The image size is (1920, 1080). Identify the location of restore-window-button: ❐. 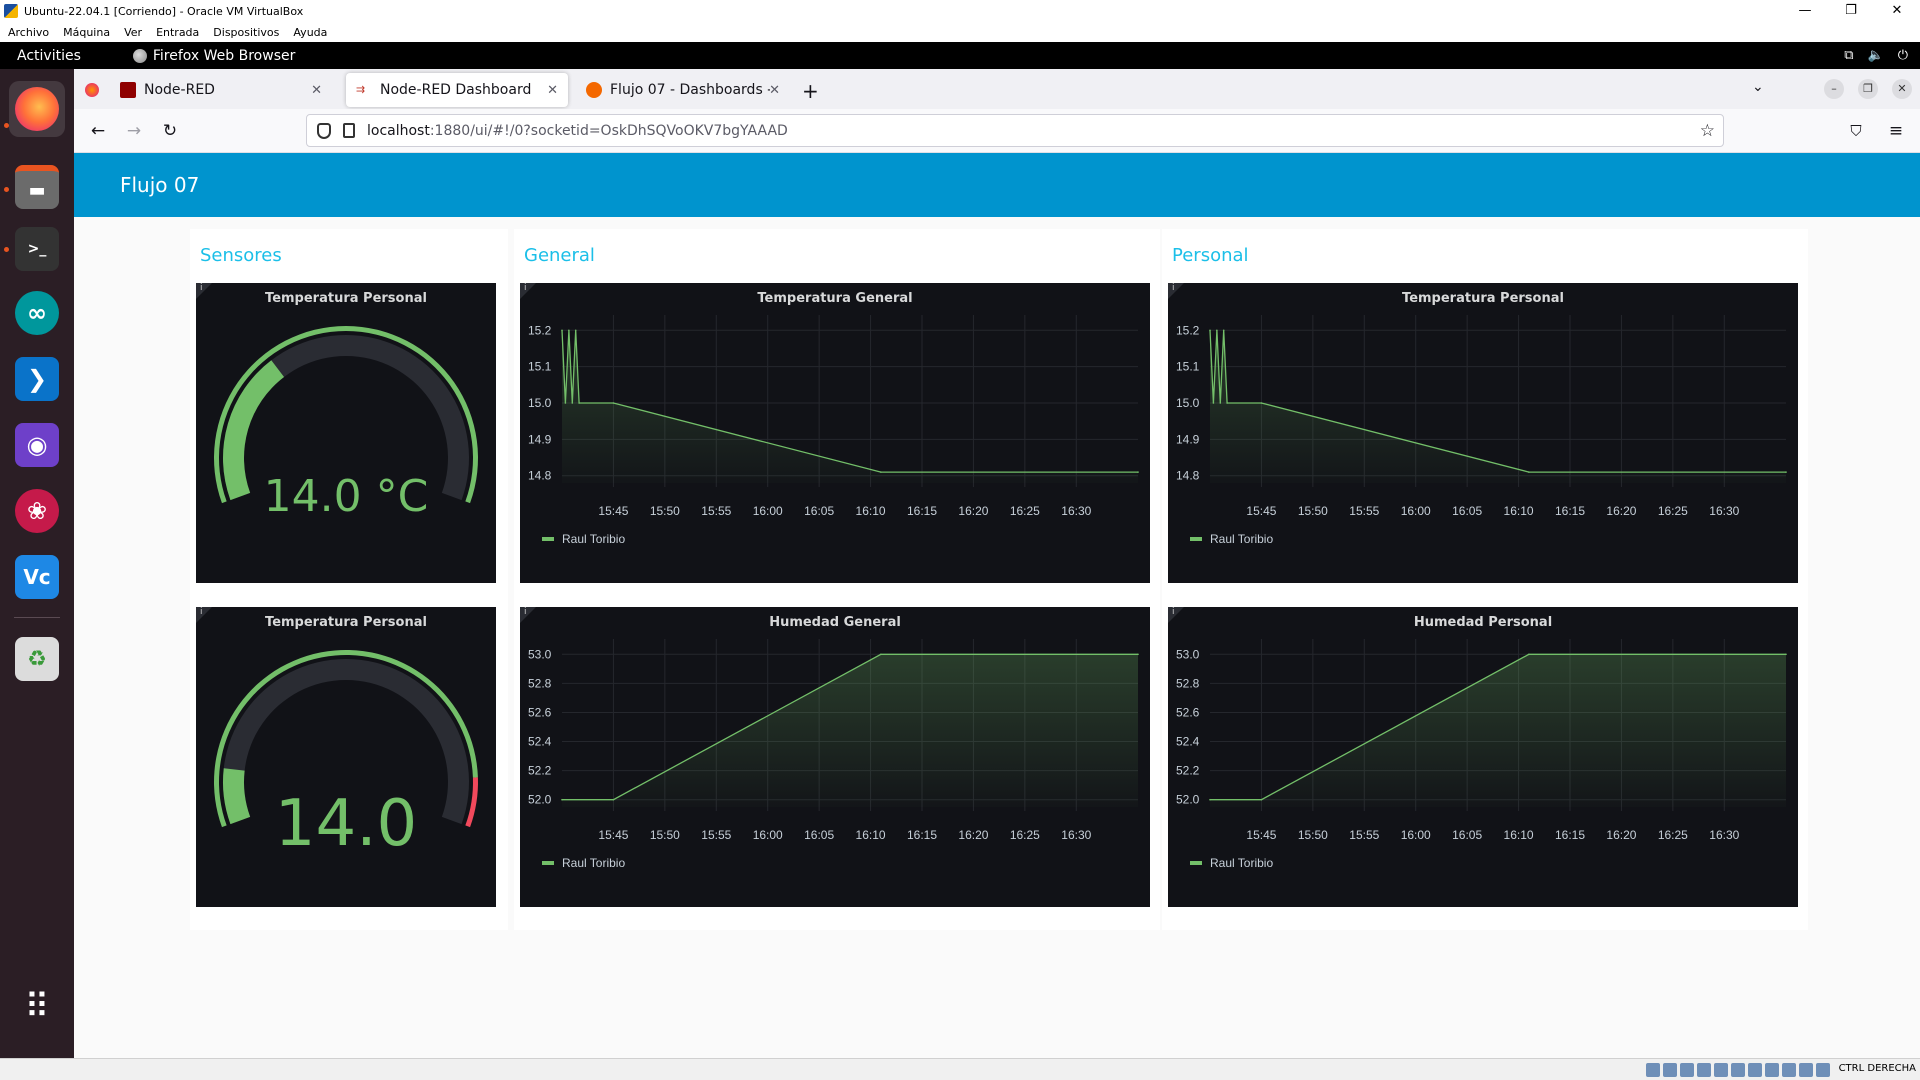
(1868, 89).